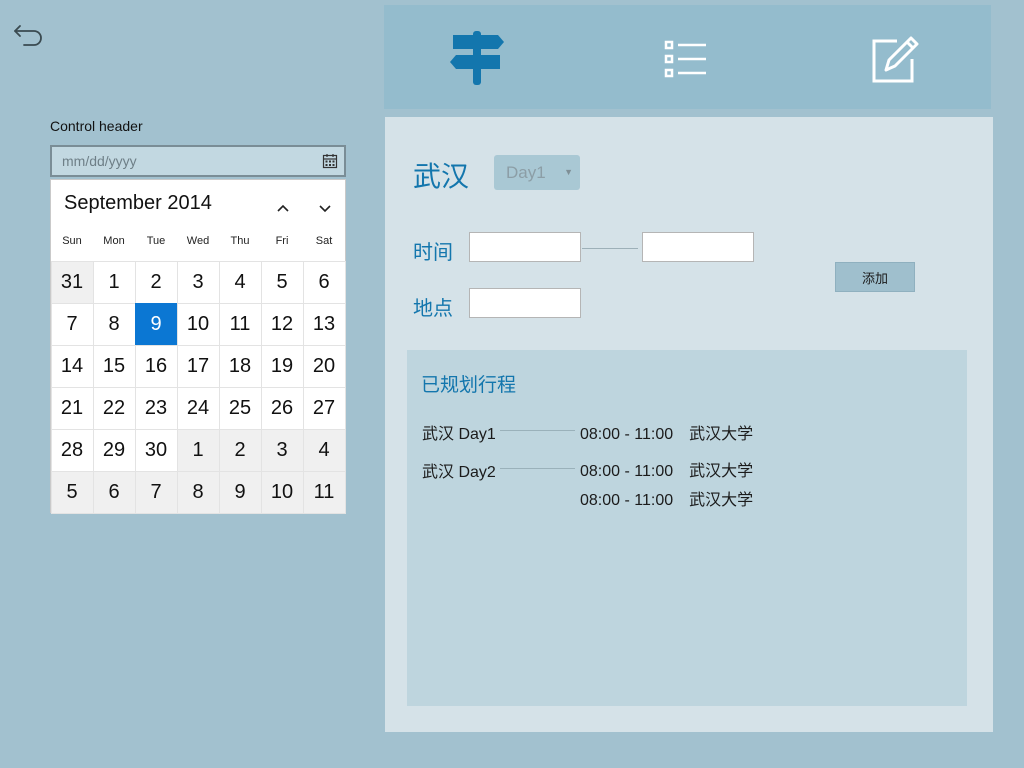 This screenshot has width=1024, height=768. Describe the element at coordinates (875, 277) in the screenshot. I see `add-button: 添加` at that location.